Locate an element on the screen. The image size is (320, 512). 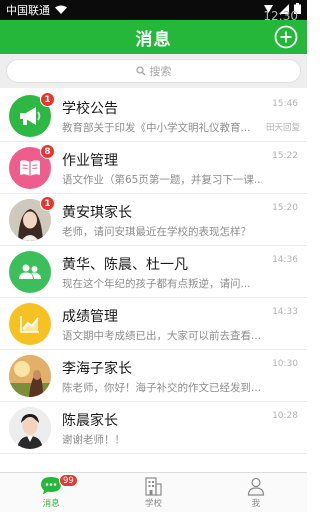
message-preview: 谢谢老师！！ is located at coordinates (93, 440).